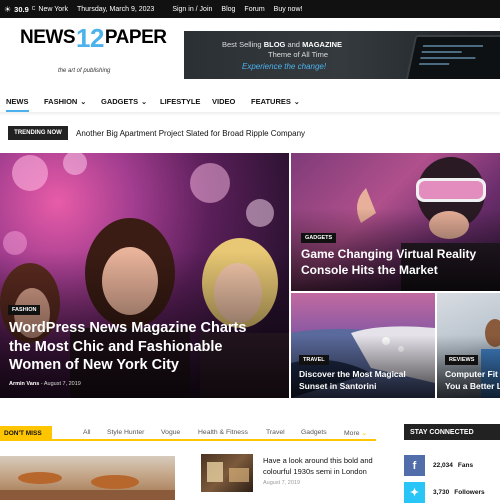  What do you see at coordinates (223, 101) in the screenshot?
I see `nav-video: VIDEO` at bounding box center [223, 101].